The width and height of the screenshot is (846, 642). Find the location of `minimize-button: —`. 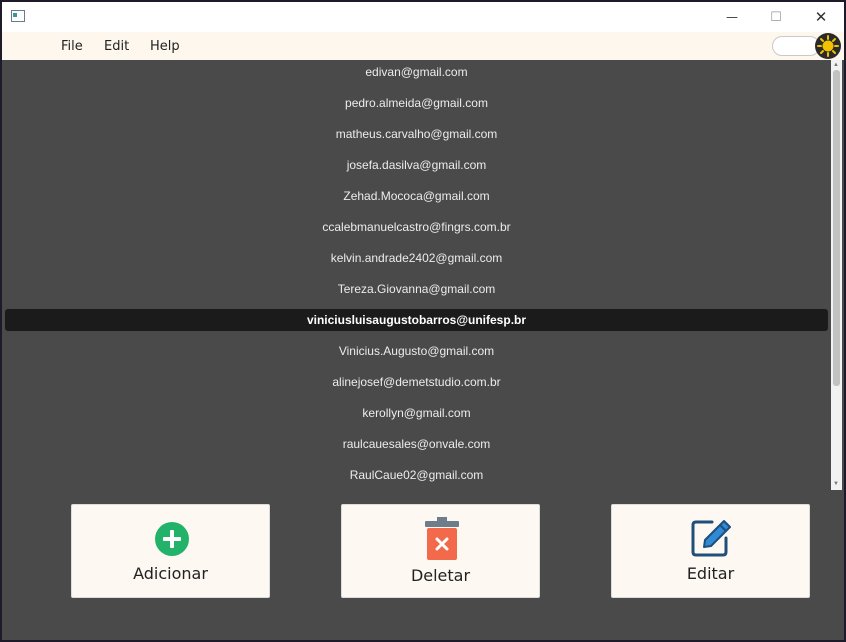

minimize-button: — is located at coordinates (732, 17).